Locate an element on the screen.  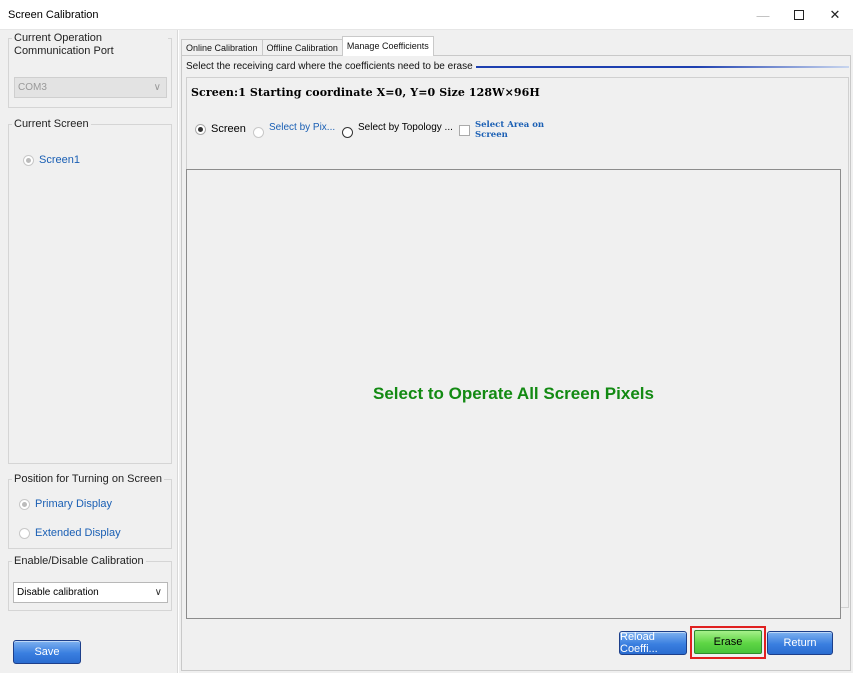
close-icon: ✕ is located at coordinates (835, 14).